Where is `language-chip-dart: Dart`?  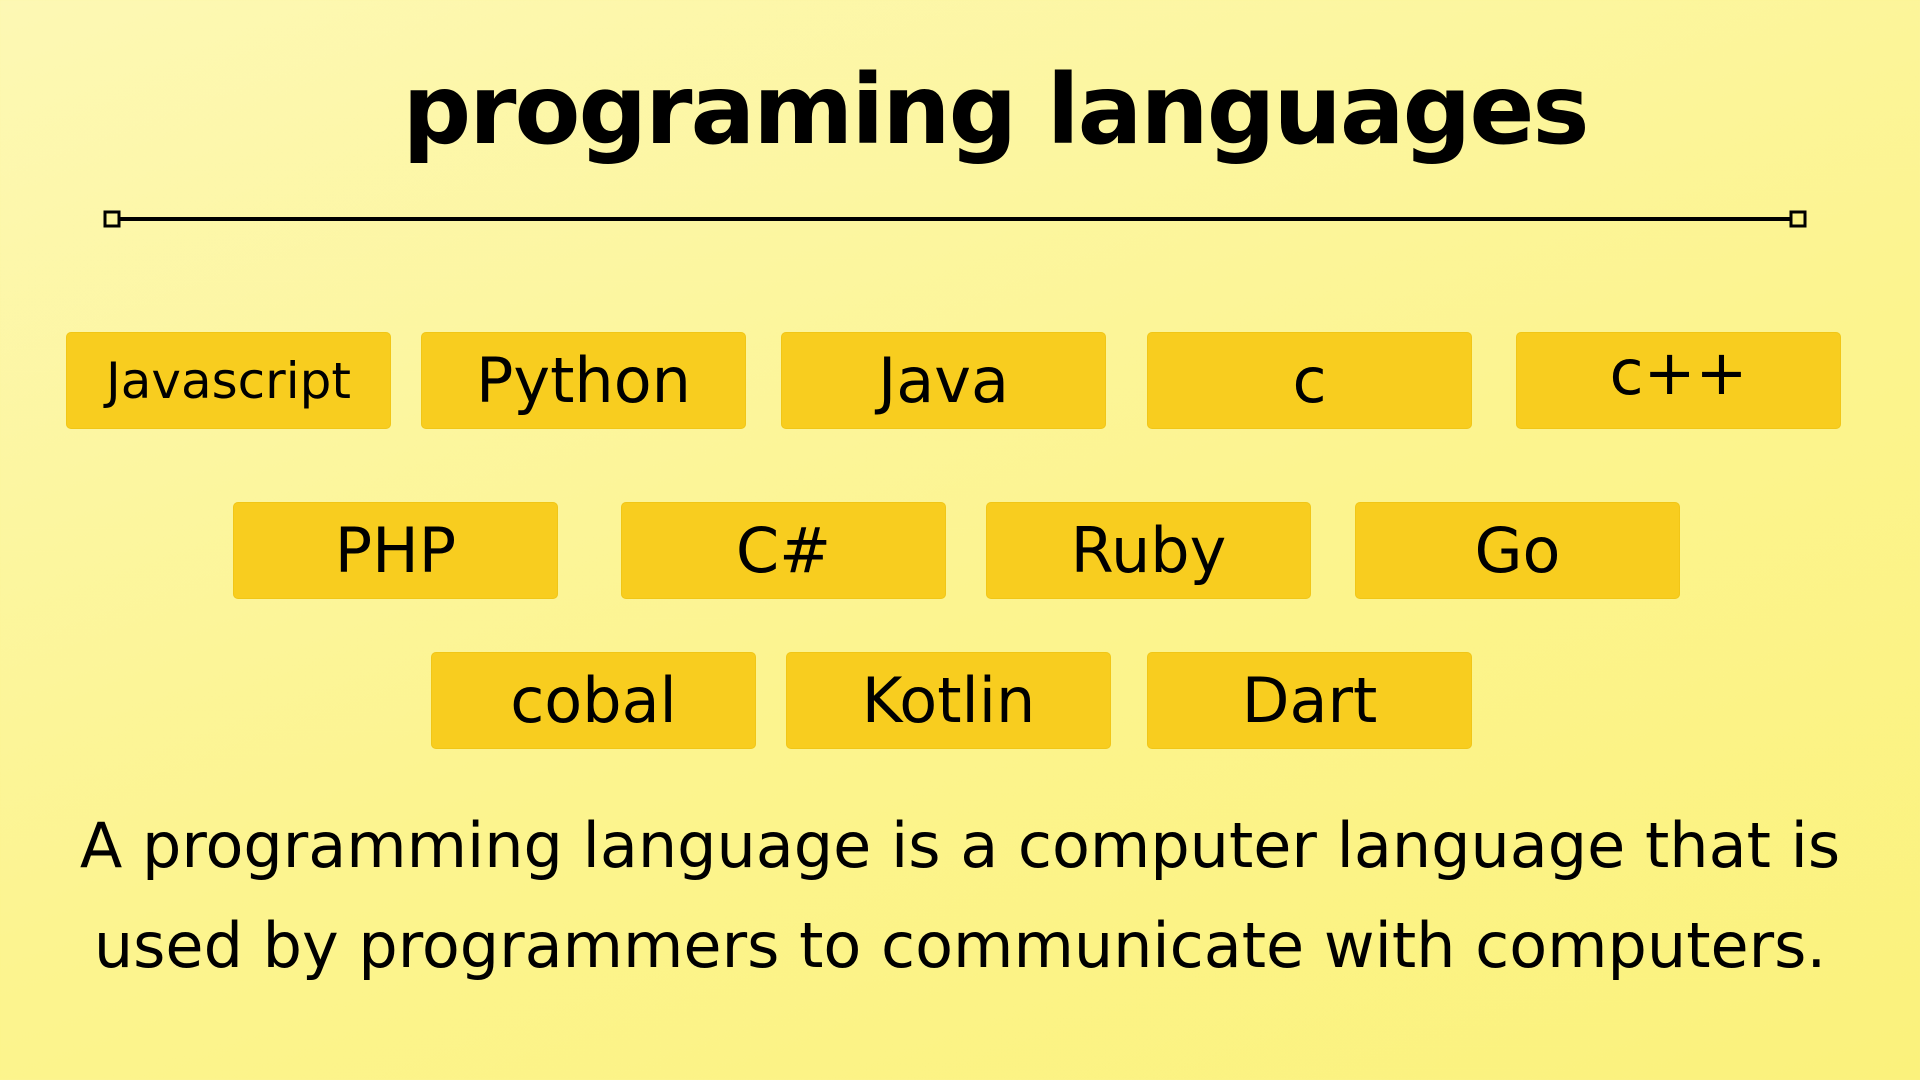
language-chip-dart: Dart is located at coordinates (1309, 700).